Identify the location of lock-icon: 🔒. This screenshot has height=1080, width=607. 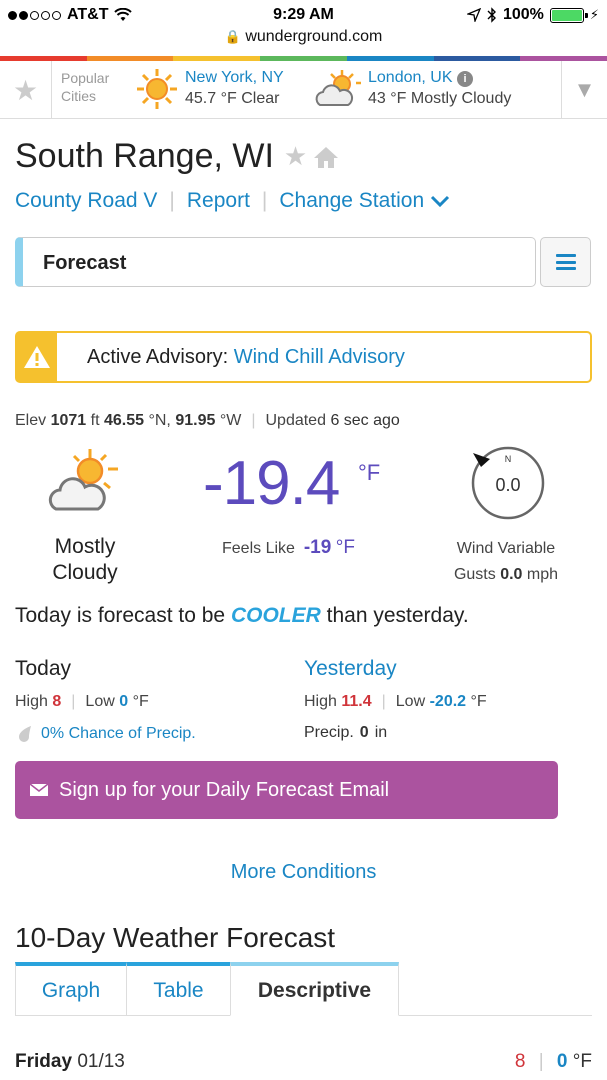
(232, 36).